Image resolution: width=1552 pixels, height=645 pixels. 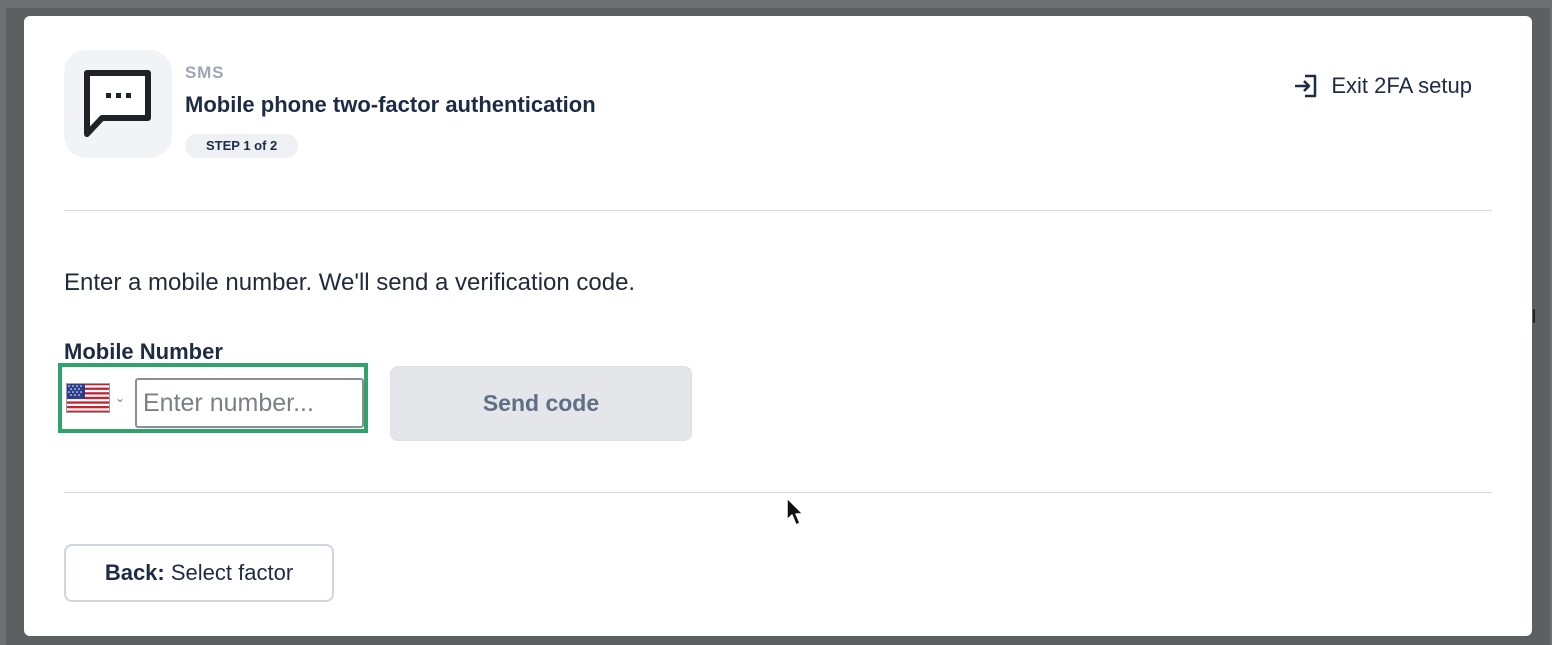 I want to click on exit-arrow-icon, so click(x=1306, y=86).